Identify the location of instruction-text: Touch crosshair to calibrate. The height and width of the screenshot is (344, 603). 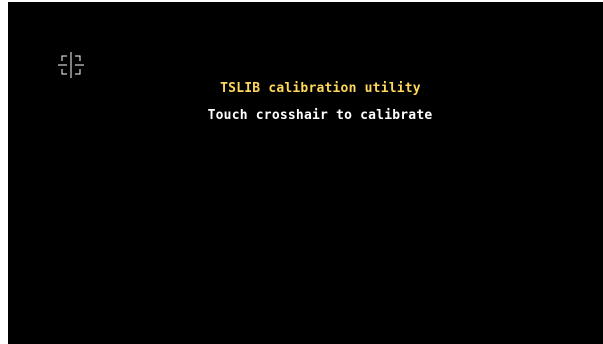
(320, 115).